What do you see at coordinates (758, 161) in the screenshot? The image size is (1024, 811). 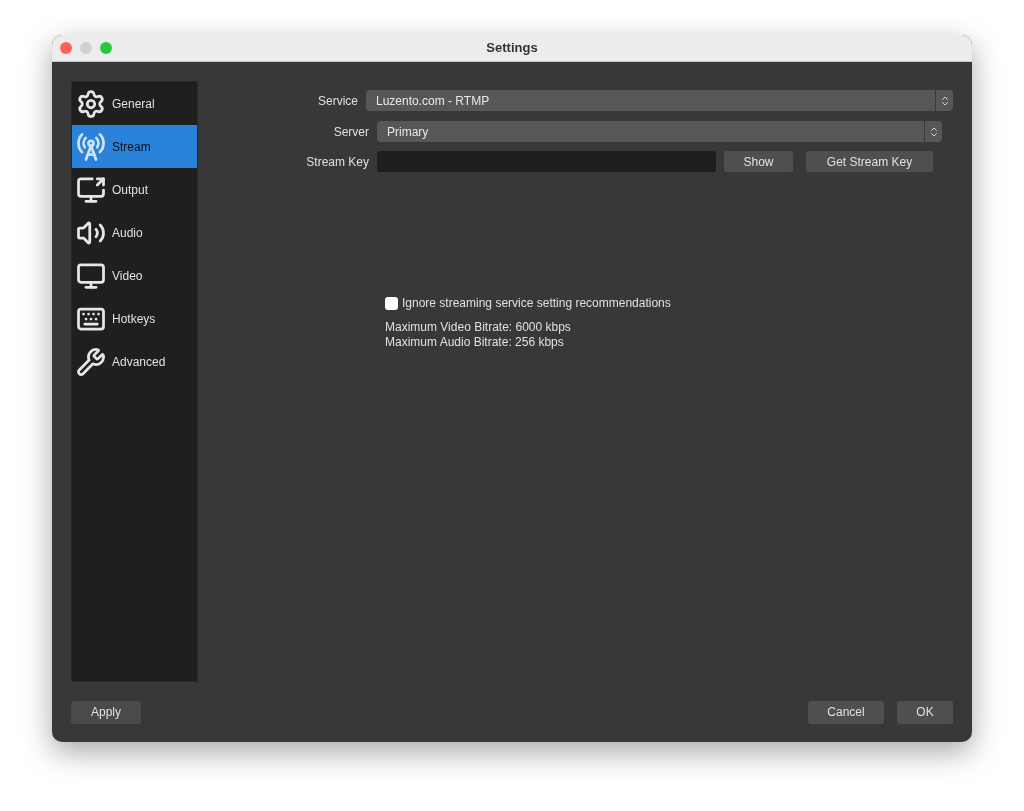 I see `show-button: Show` at bounding box center [758, 161].